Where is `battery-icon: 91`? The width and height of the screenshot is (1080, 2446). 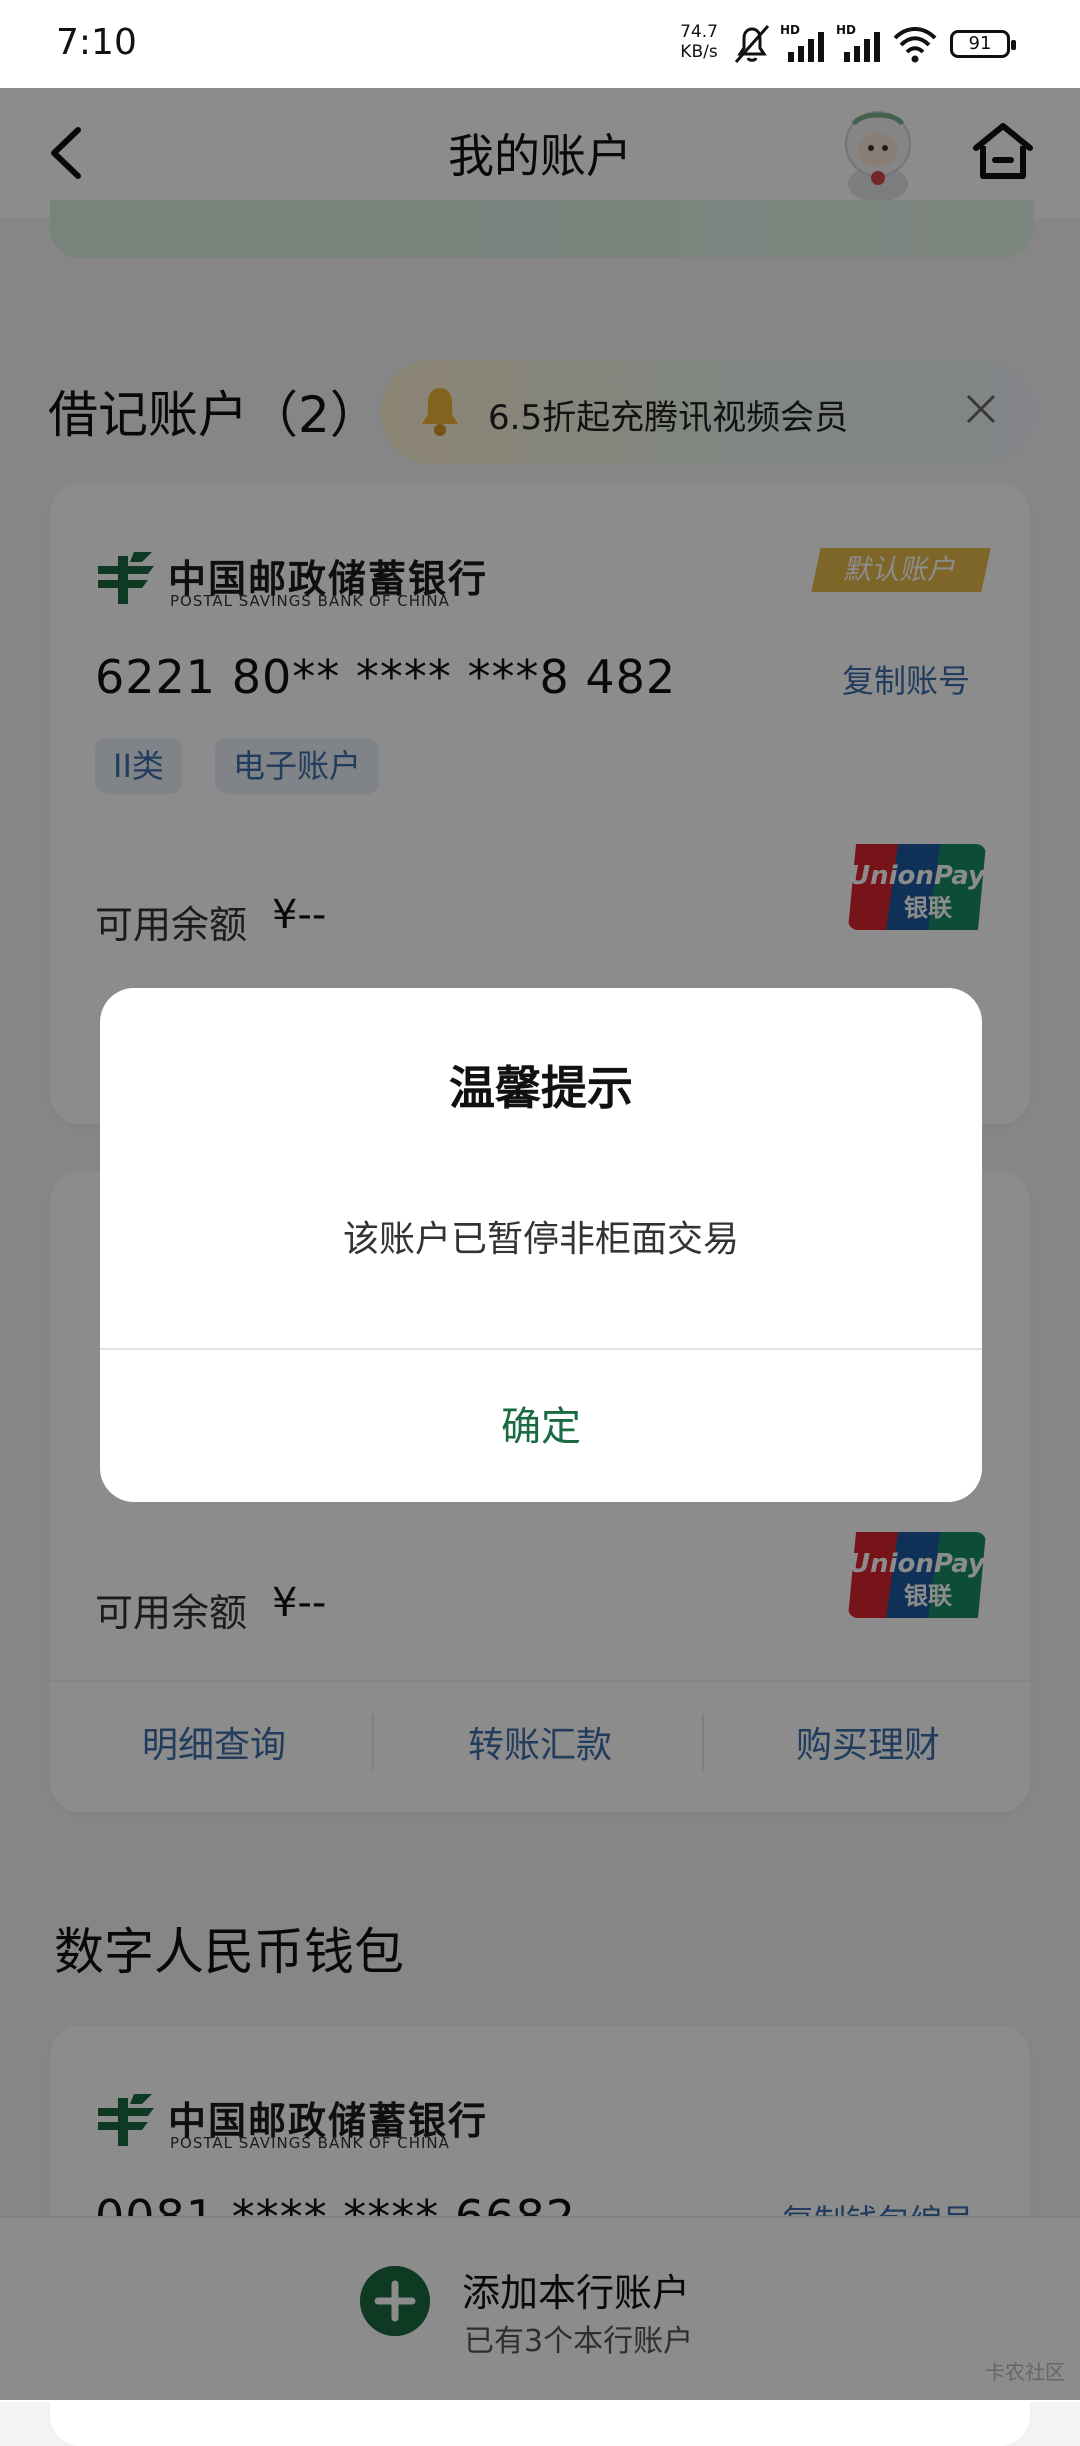 battery-icon: 91 is located at coordinates (983, 44).